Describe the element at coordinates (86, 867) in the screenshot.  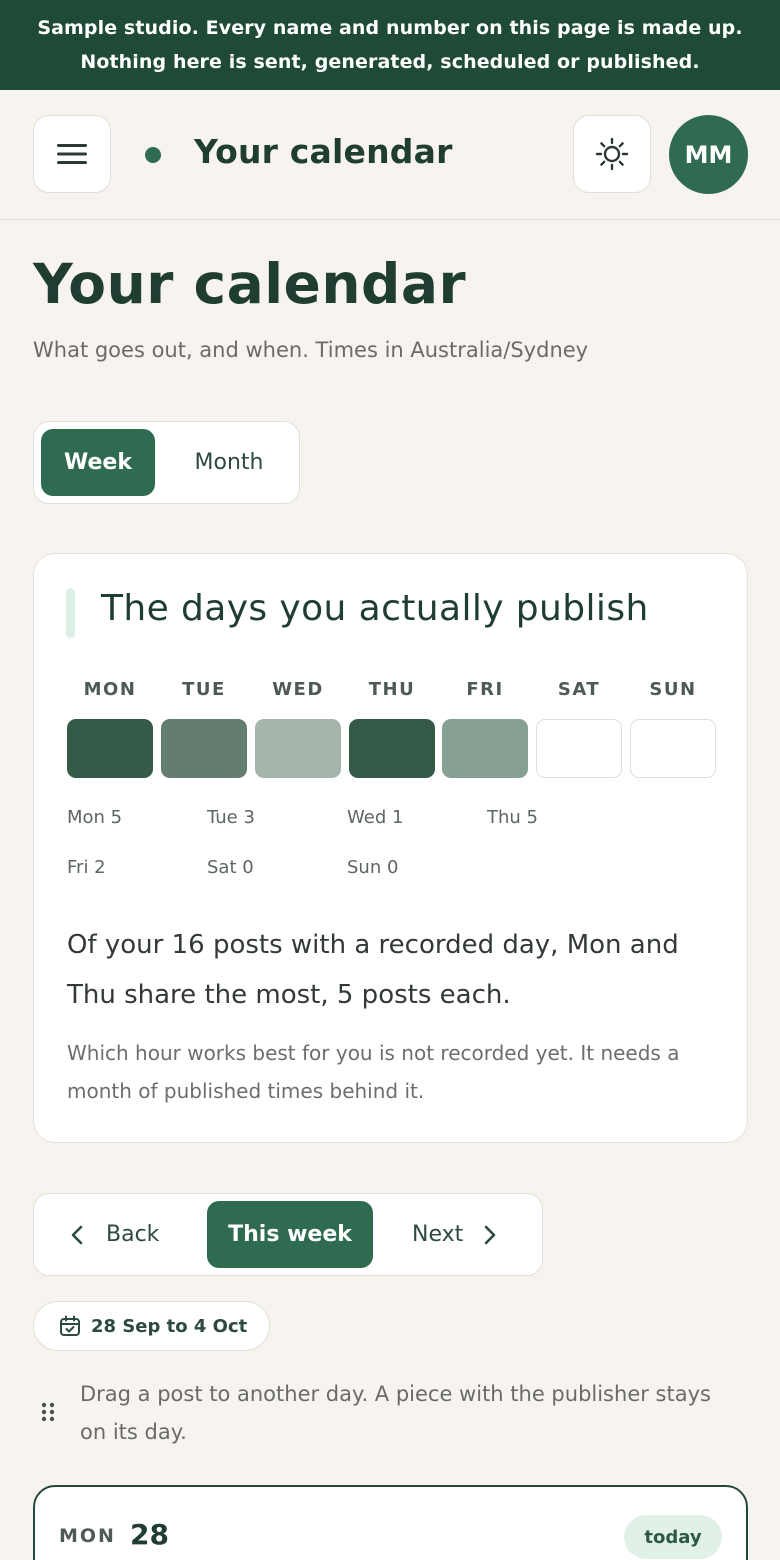
I see `day-count-fri: Fri 2` at that location.